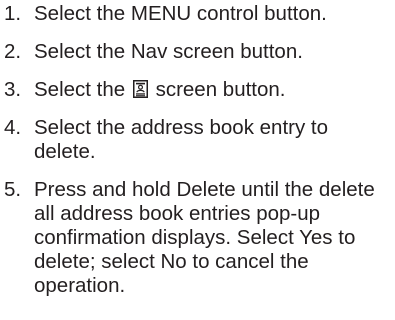 The width and height of the screenshot is (395, 320). What do you see at coordinates (13, 127) in the screenshot?
I see `step-number: 4.` at bounding box center [13, 127].